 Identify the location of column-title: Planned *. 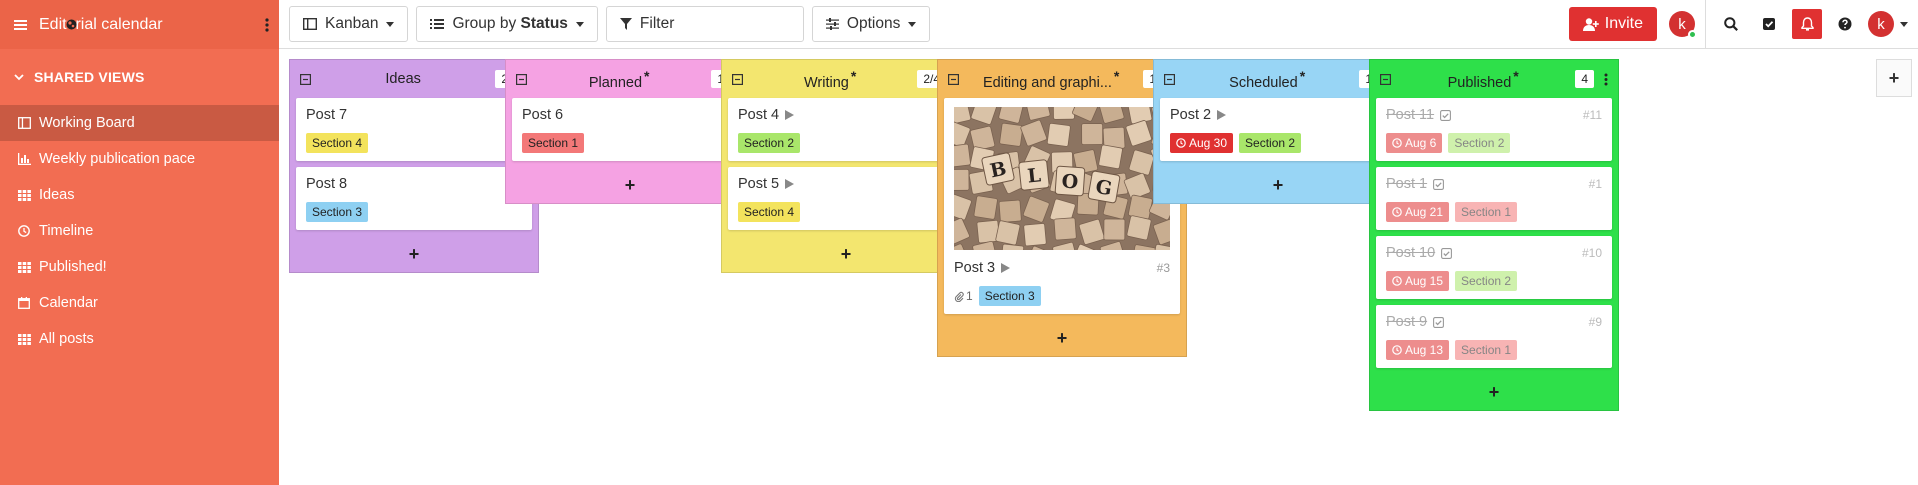
(619, 79).